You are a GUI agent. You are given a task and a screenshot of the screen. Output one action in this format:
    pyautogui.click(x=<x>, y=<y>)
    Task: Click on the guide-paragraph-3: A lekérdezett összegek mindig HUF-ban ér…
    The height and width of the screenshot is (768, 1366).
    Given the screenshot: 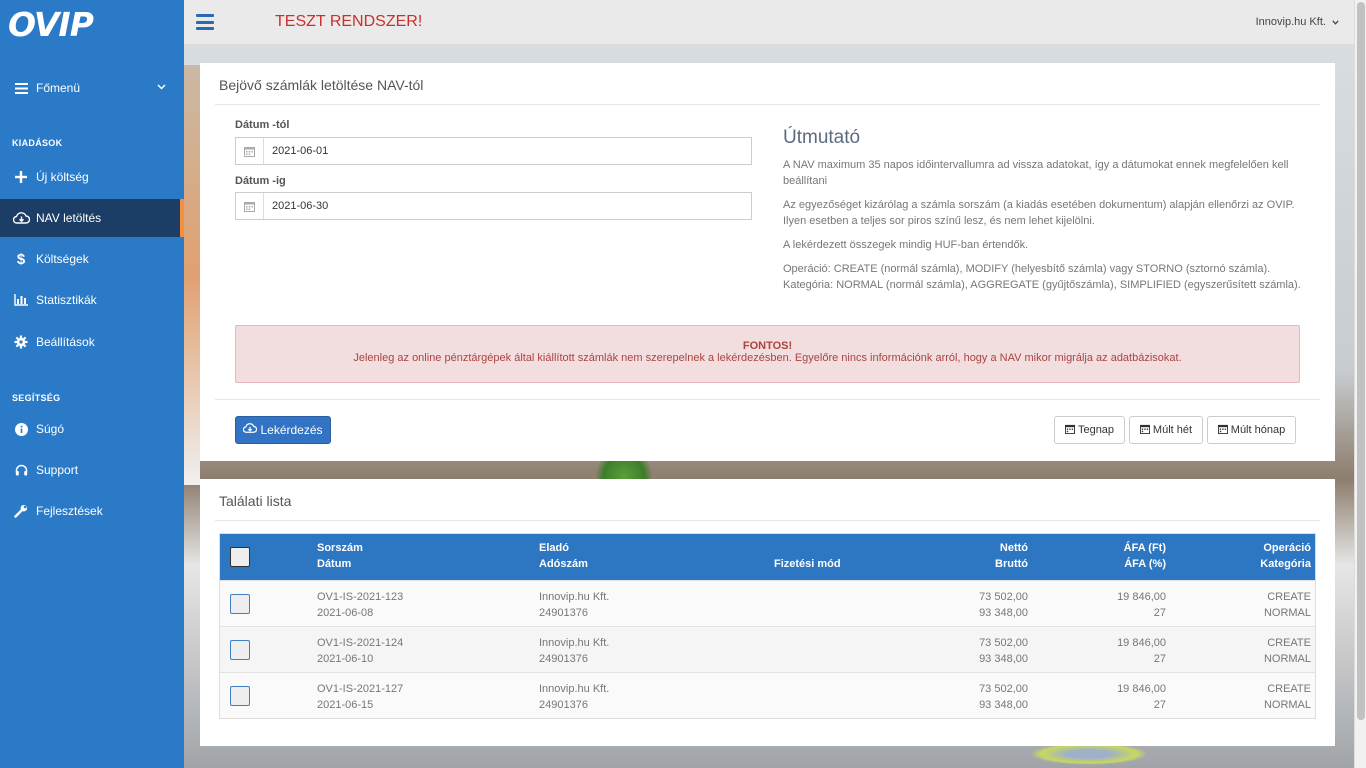 What is the action you would take?
    pyautogui.click(x=906, y=245)
    